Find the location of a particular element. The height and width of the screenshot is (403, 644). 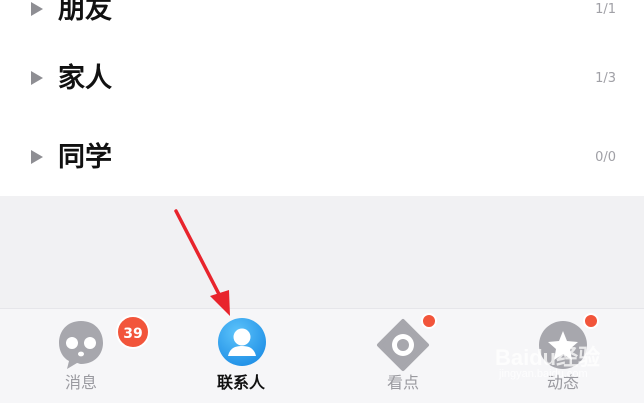

group-row-family: 家人 1/3 is located at coordinates (322, 78).